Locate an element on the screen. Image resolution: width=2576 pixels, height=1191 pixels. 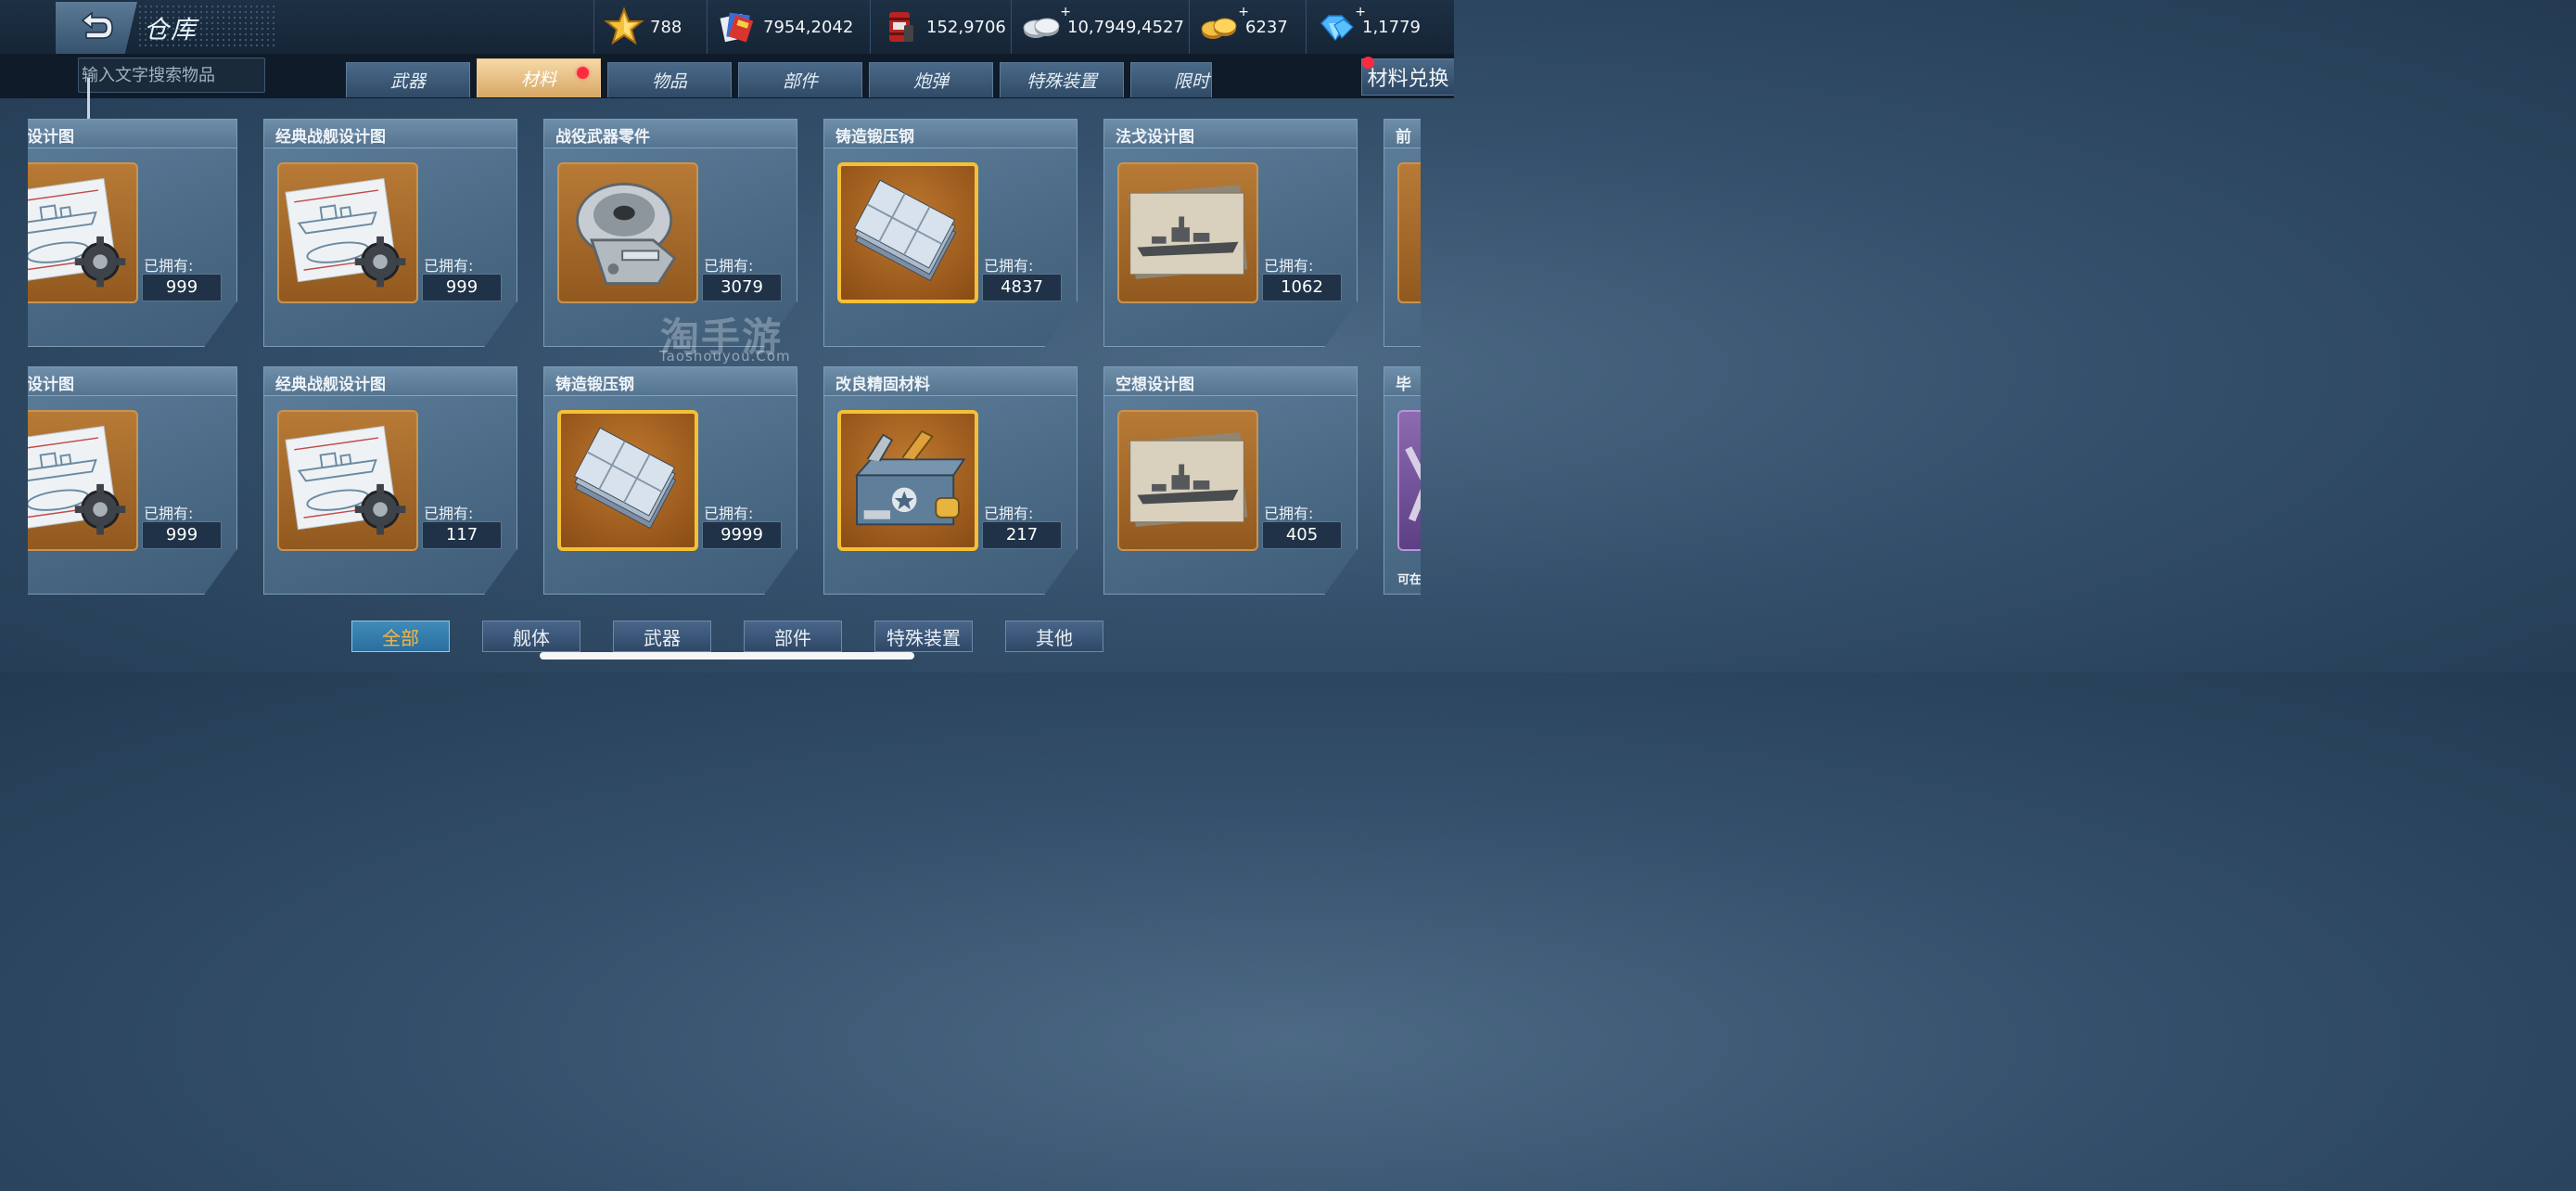
item-name: 空想设计图 is located at coordinates (1155, 385).